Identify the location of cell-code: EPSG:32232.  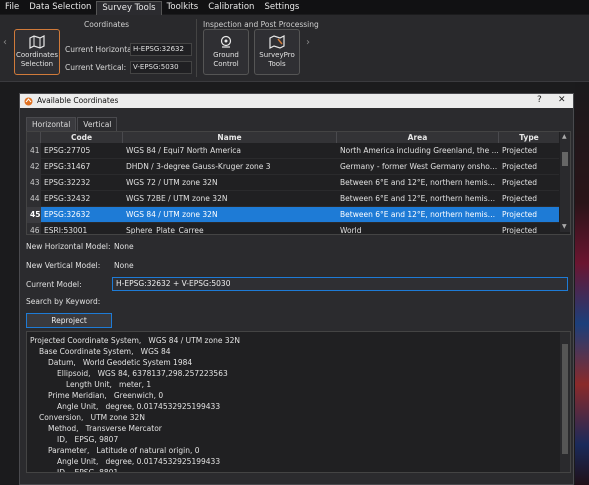
(67, 182).